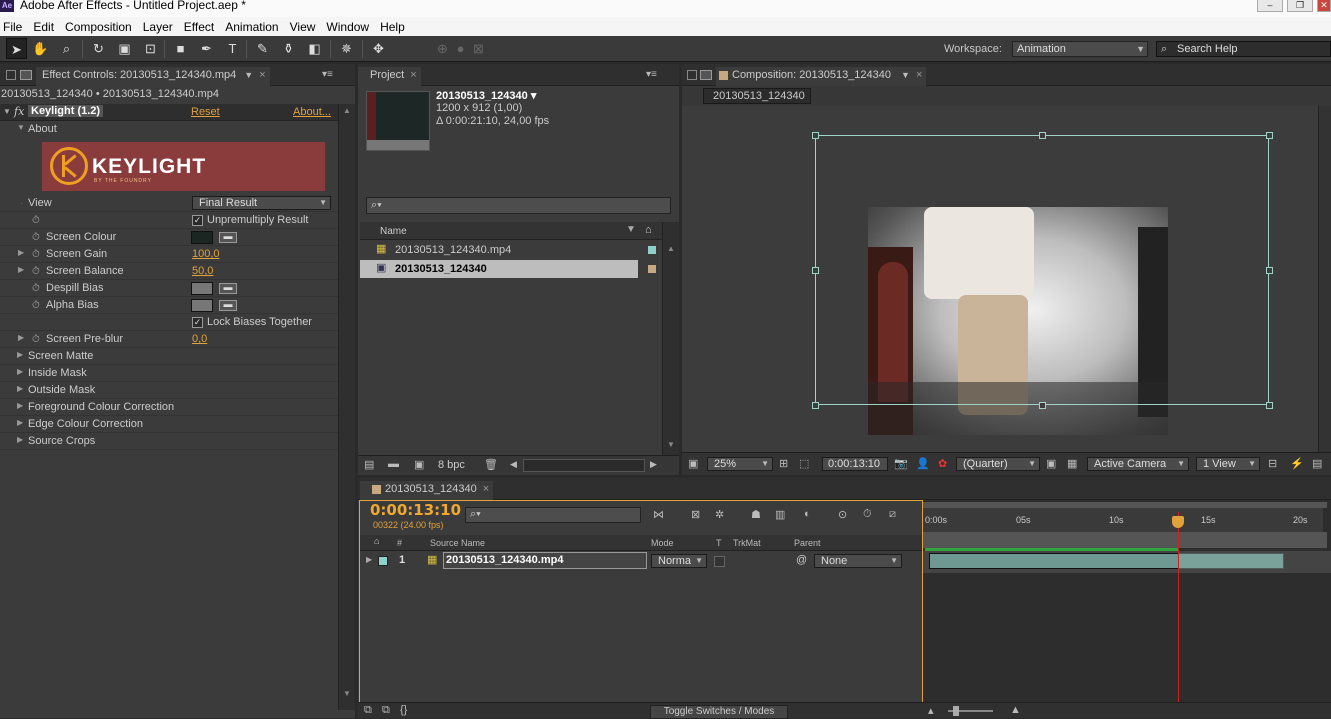 This screenshot has height=719, width=1331. I want to click on draft-3d-icon: ✲, so click(719, 514).